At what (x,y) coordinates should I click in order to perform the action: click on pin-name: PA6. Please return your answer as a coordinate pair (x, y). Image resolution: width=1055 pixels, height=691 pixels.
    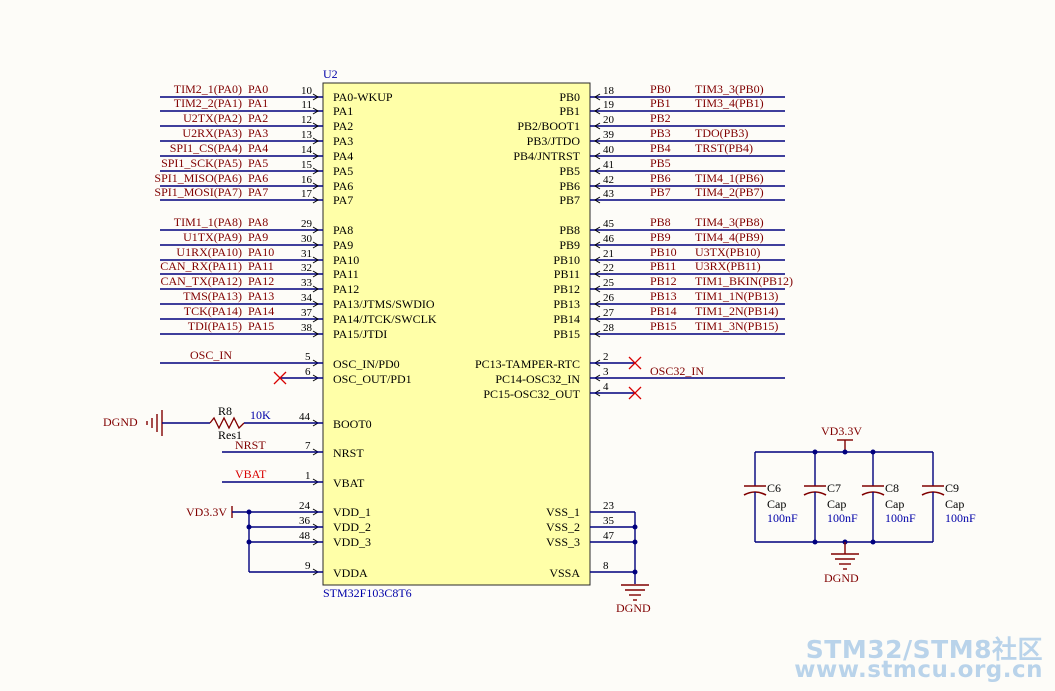
    Looking at the image, I should click on (343, 186).